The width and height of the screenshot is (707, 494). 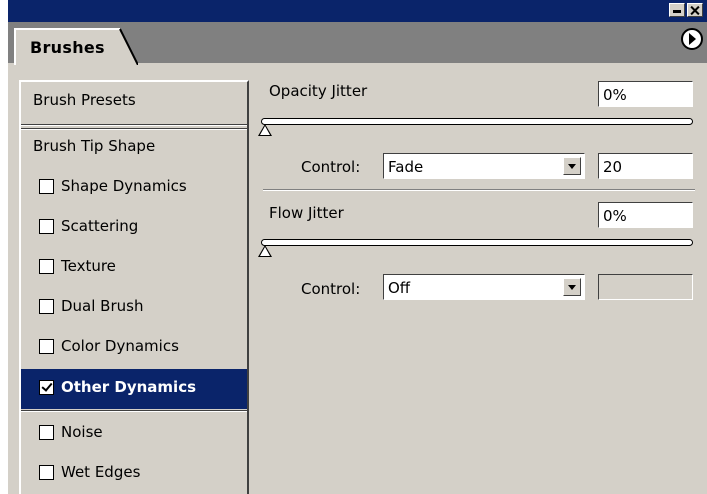 What do you see at coordinates (692, 39) in the screenshot?
I see `flyout-menu-icon` at bounding box center [692, 39].